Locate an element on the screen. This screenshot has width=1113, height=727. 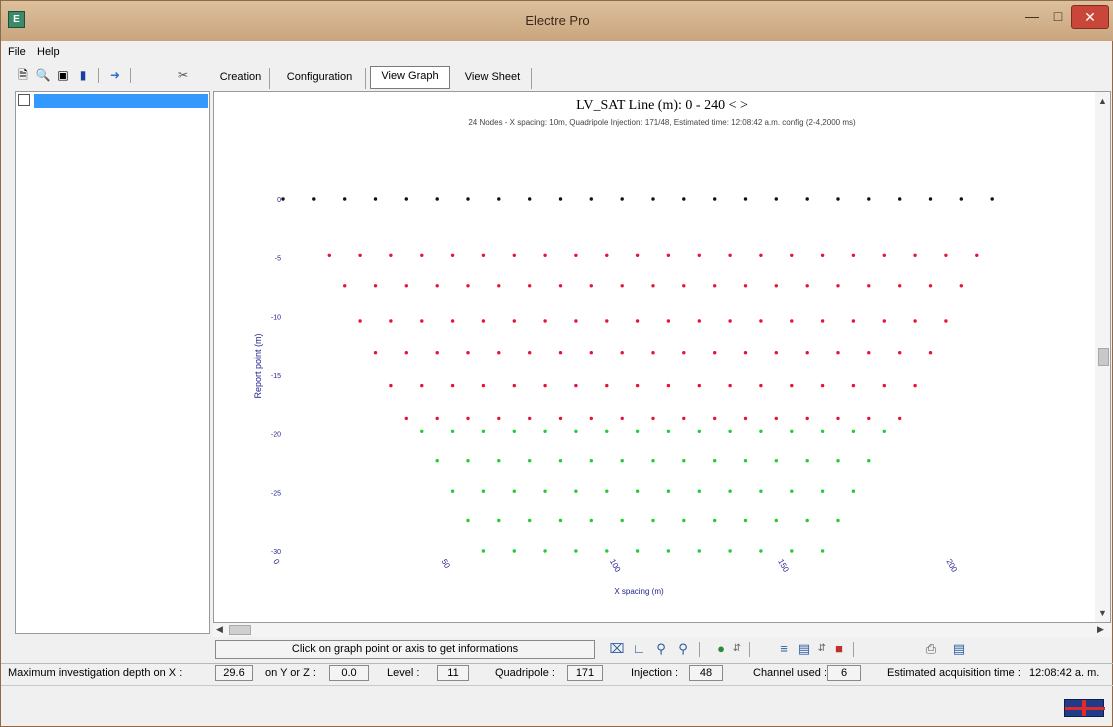
minimize-button: — is located at coordinates (1032, 17).